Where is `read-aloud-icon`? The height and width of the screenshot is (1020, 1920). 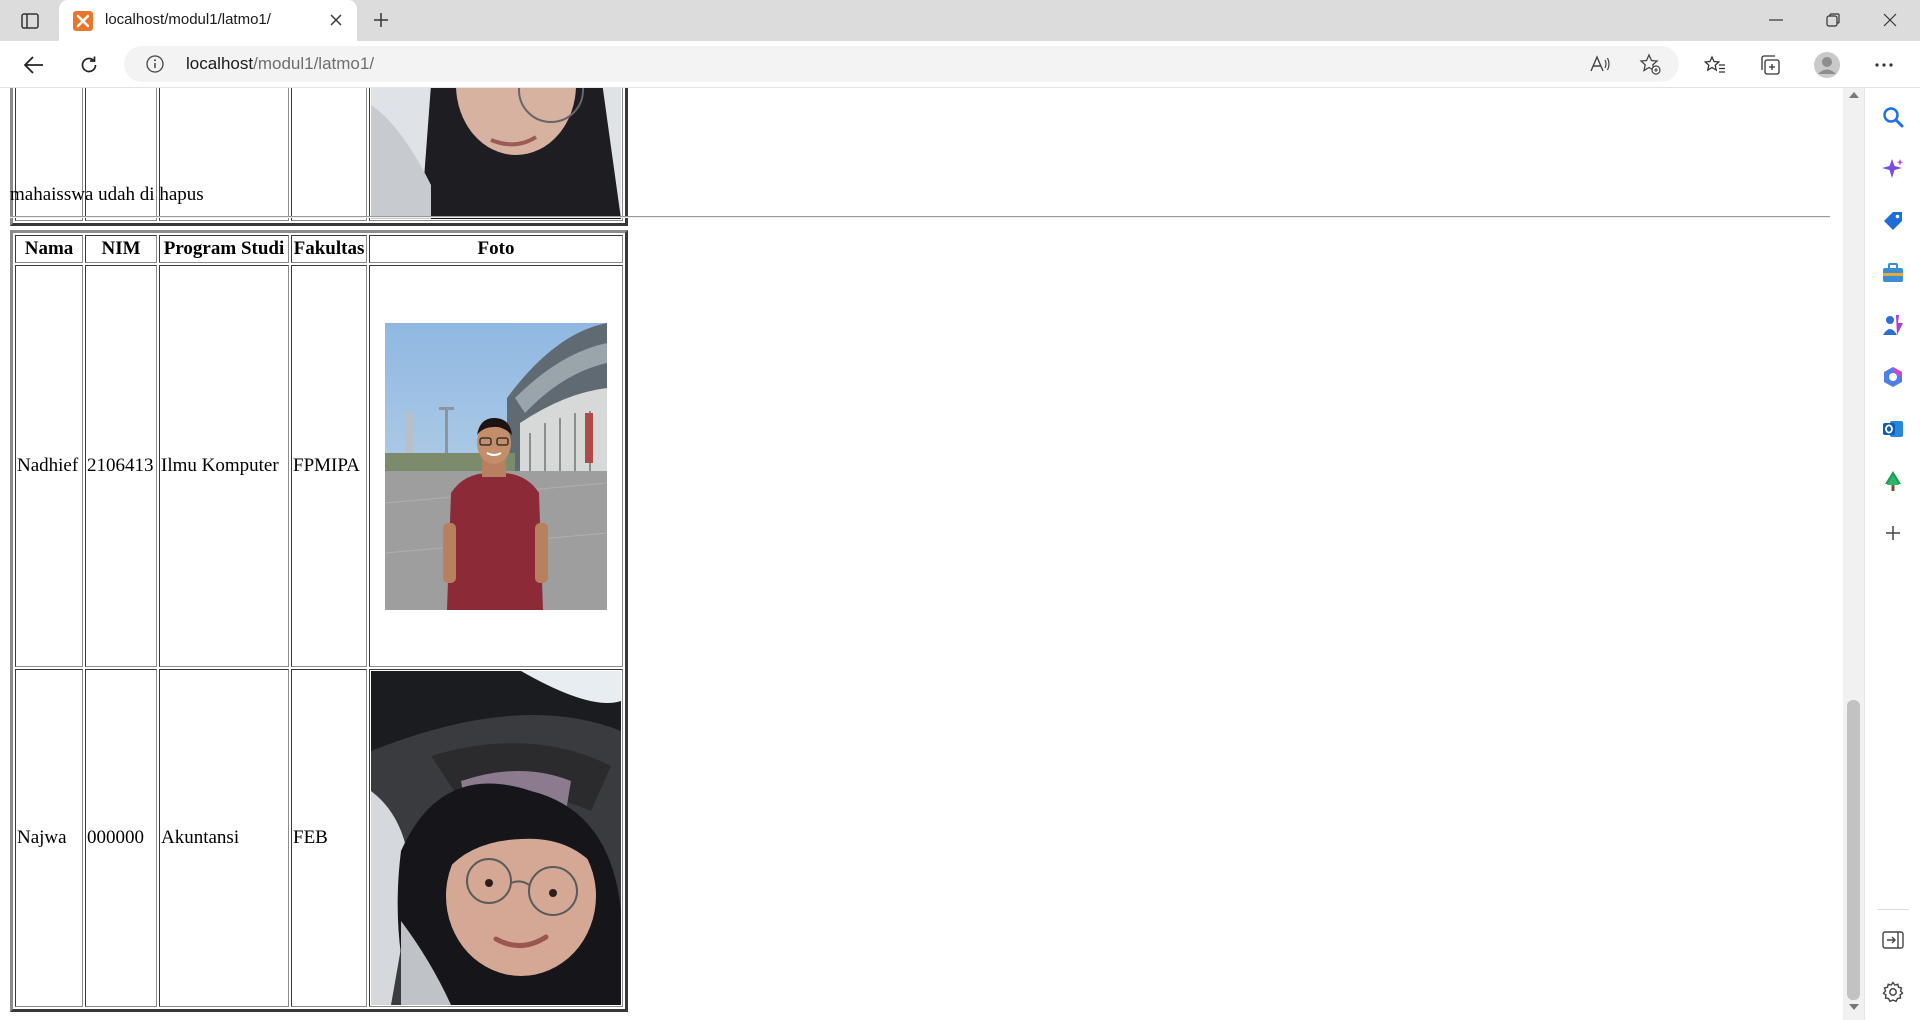 read-aloud-icon is located at coordinates (1600, 64).